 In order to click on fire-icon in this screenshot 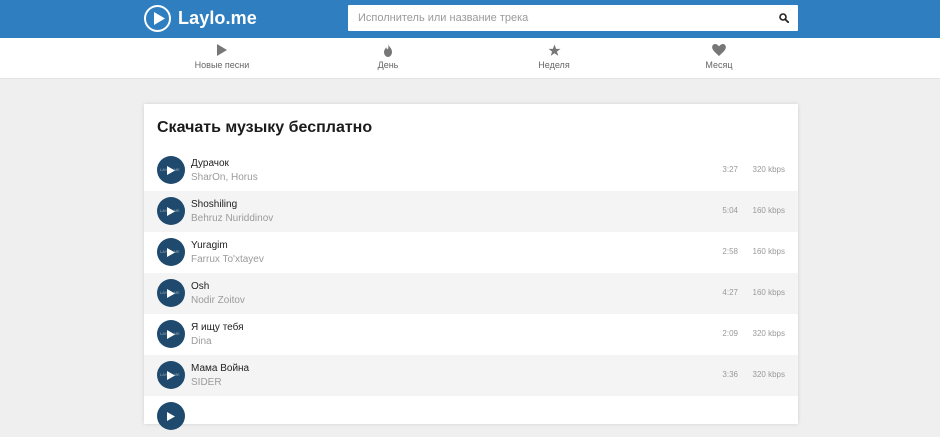, I will do `click(388, 50)`.